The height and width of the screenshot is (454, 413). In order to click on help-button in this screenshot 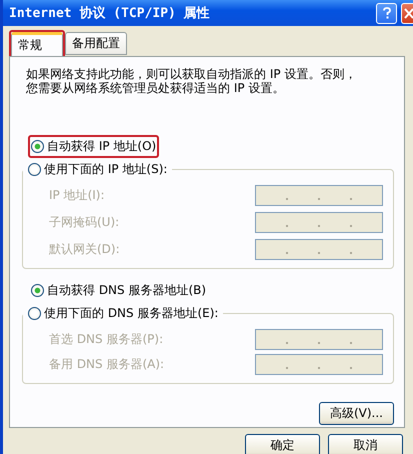, I will do `click(386, 13)`.